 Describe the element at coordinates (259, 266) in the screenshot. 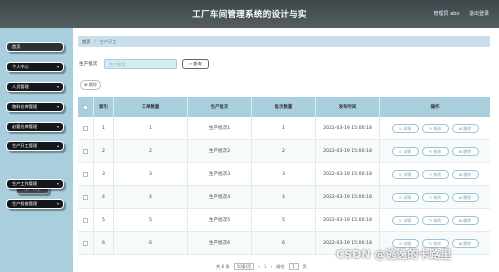

I see `prev-page-button: ‹` at that location.